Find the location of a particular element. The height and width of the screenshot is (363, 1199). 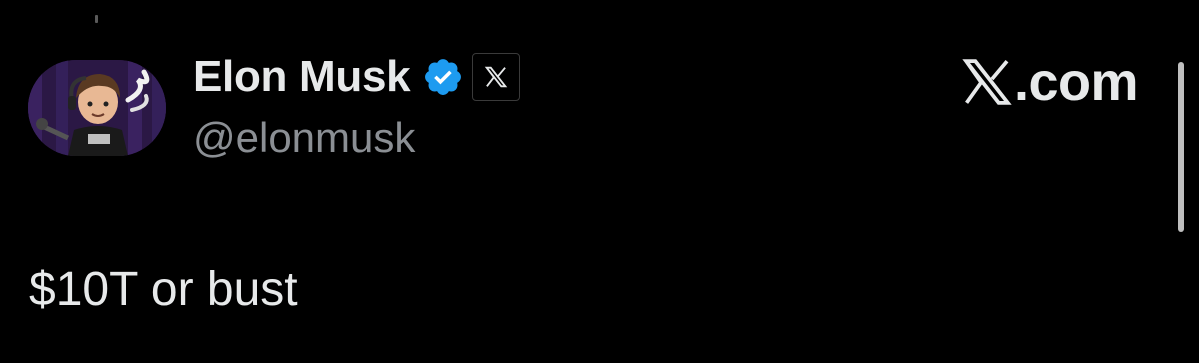

x-logo-icon is located at coordinates (987, 82).